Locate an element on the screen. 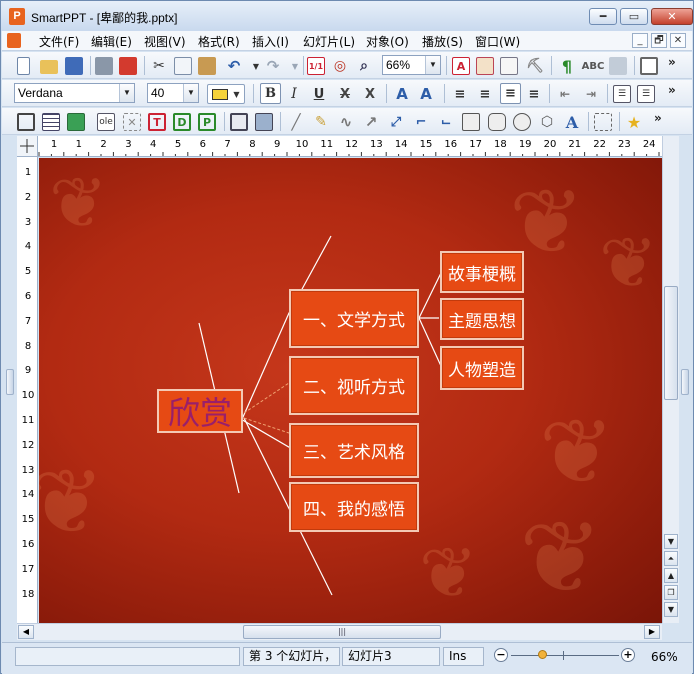  zoom-slider is located at coordinates (565, 655).